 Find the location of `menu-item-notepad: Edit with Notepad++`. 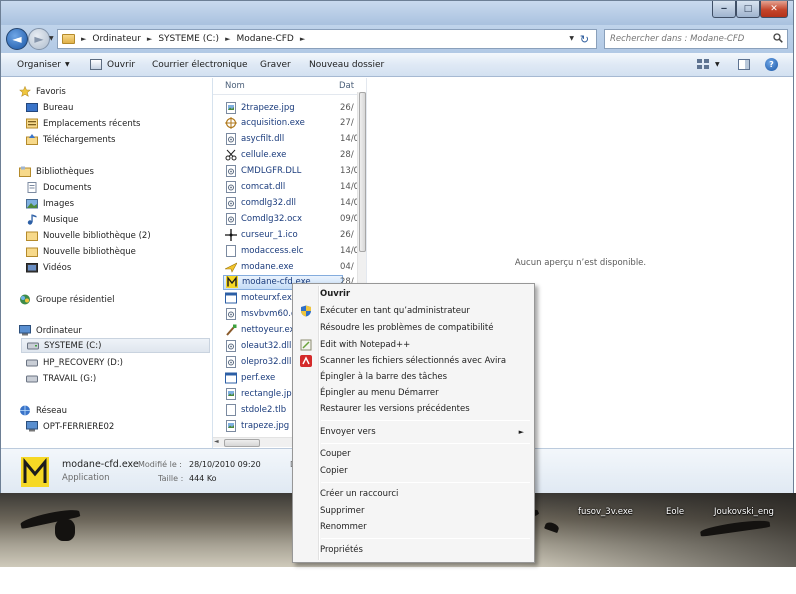

menu-item-notepad: Edit with Notepad++ is located at coordinates (413, 345).